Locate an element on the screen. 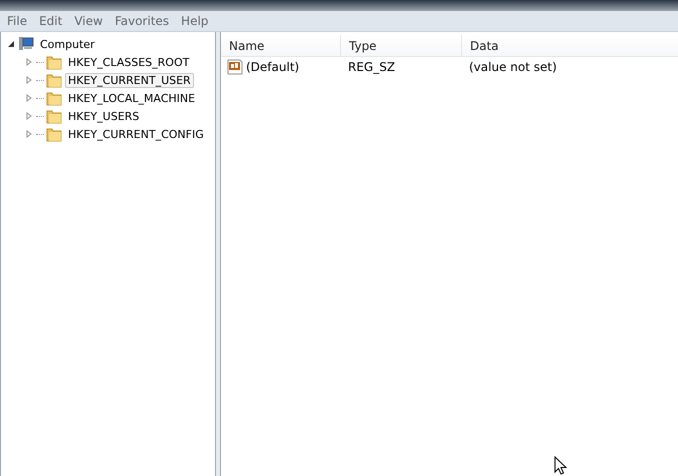  tree-item: HKEY_CURRENT_USER is located at coordinates (129, 80).